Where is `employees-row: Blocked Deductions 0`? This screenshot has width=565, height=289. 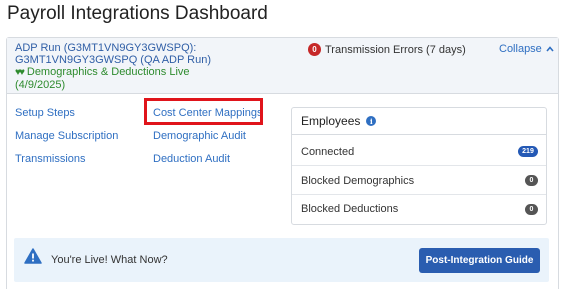
employees-row: Blocked Deductions 0 is located at coordinates (419, 209).